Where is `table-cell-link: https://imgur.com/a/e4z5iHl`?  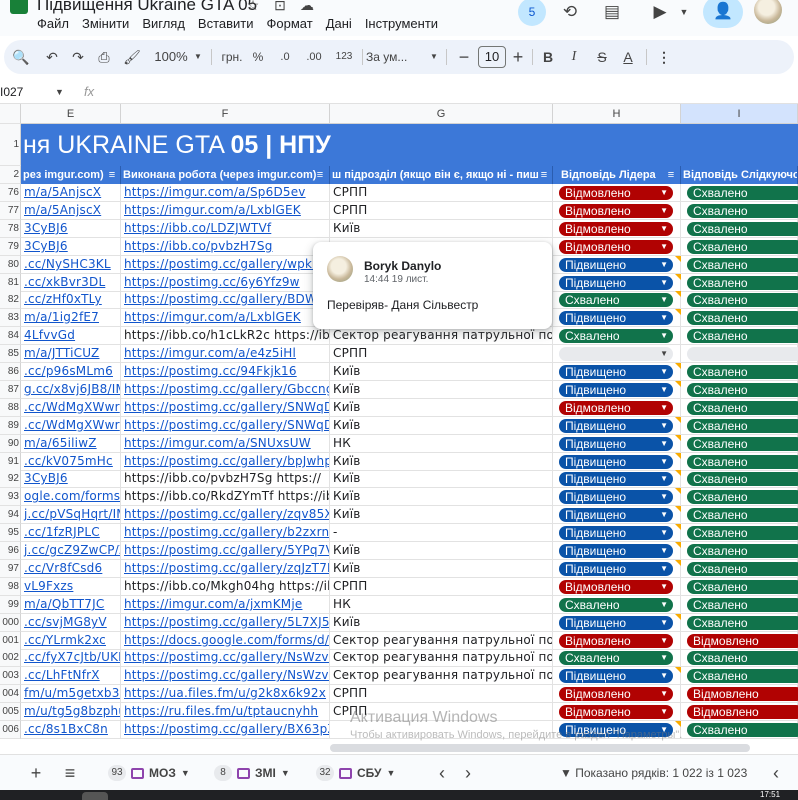
table-cell-link: https://imgur.com/a/e4z5iHl is located at coordinates (225, 354).